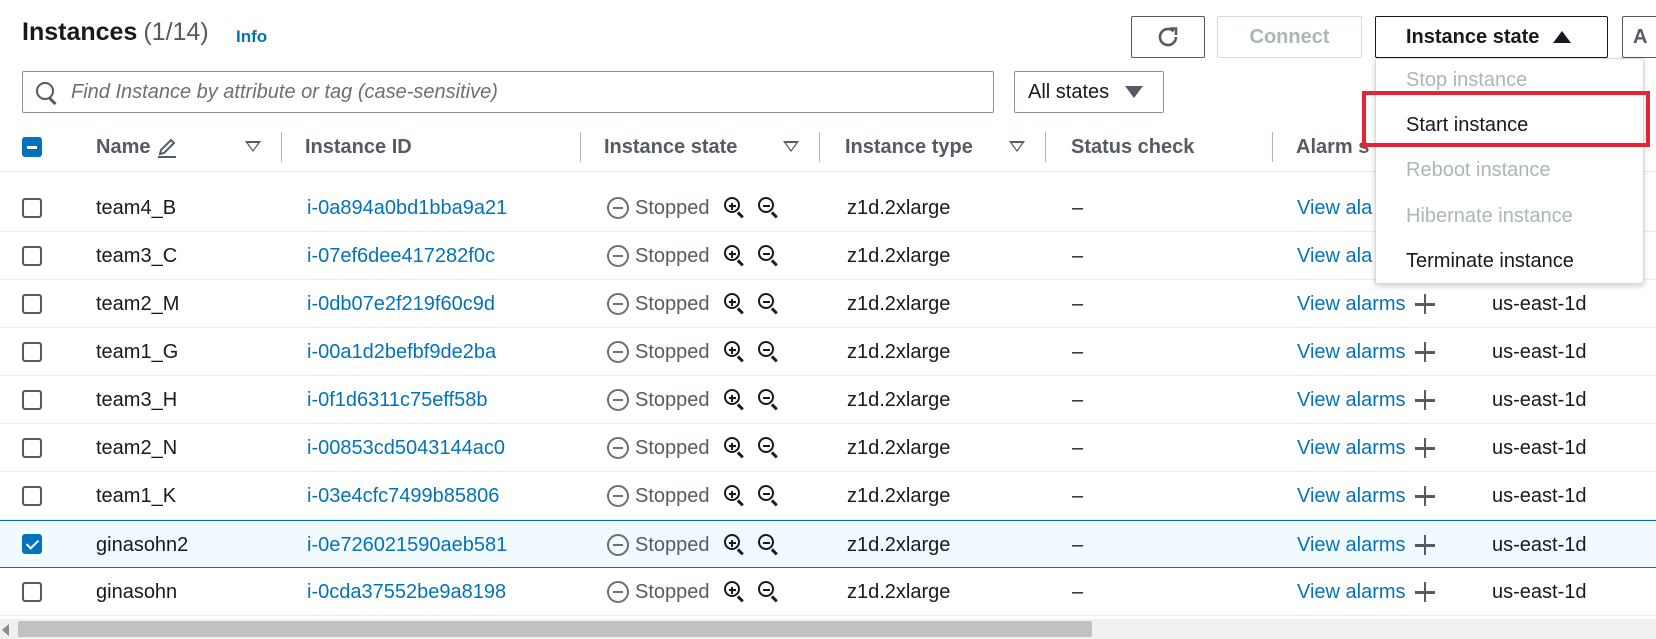  Describe the element at coordinates (1168, 37) in the screenshot. I see `refresh-button` at that location.